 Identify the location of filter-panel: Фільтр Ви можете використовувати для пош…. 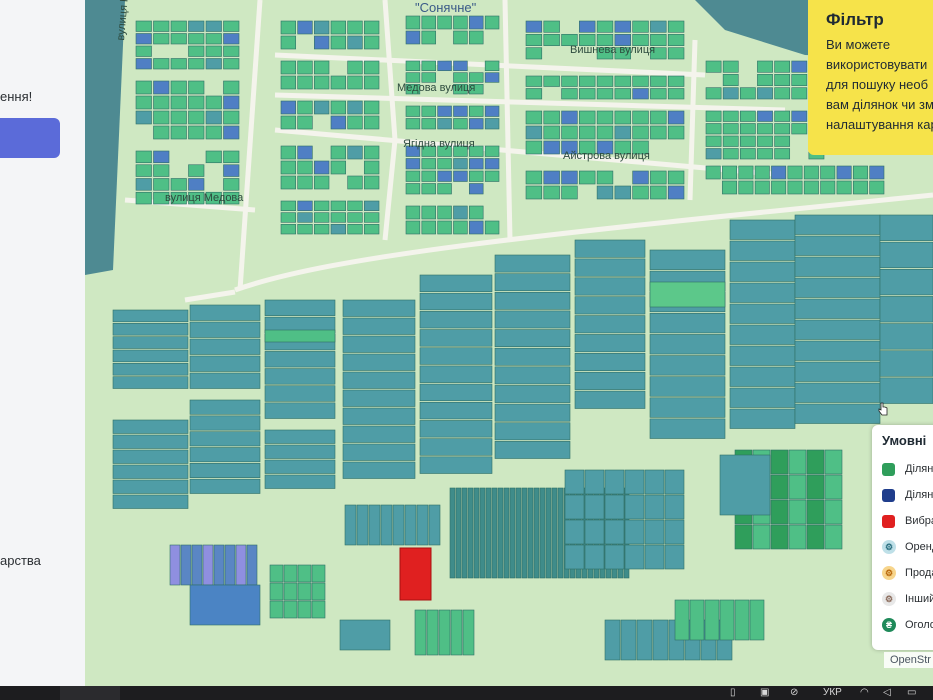
(870, 77).